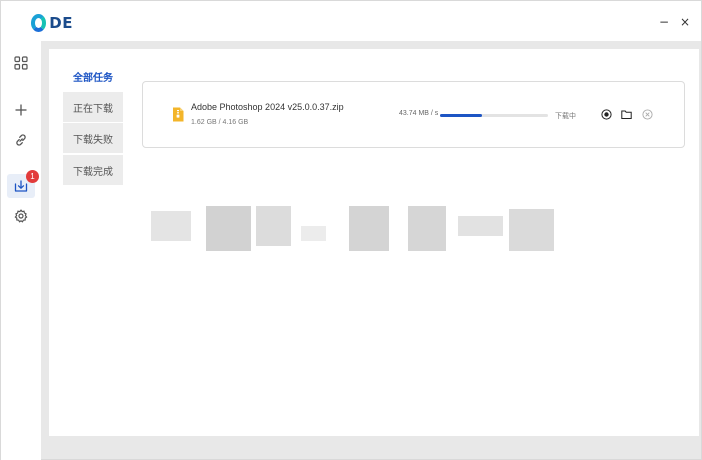  What do you see at coordinates (178, 114) in the screenshot?
I see `zip-file-icon` at bounding box center [178, 114].